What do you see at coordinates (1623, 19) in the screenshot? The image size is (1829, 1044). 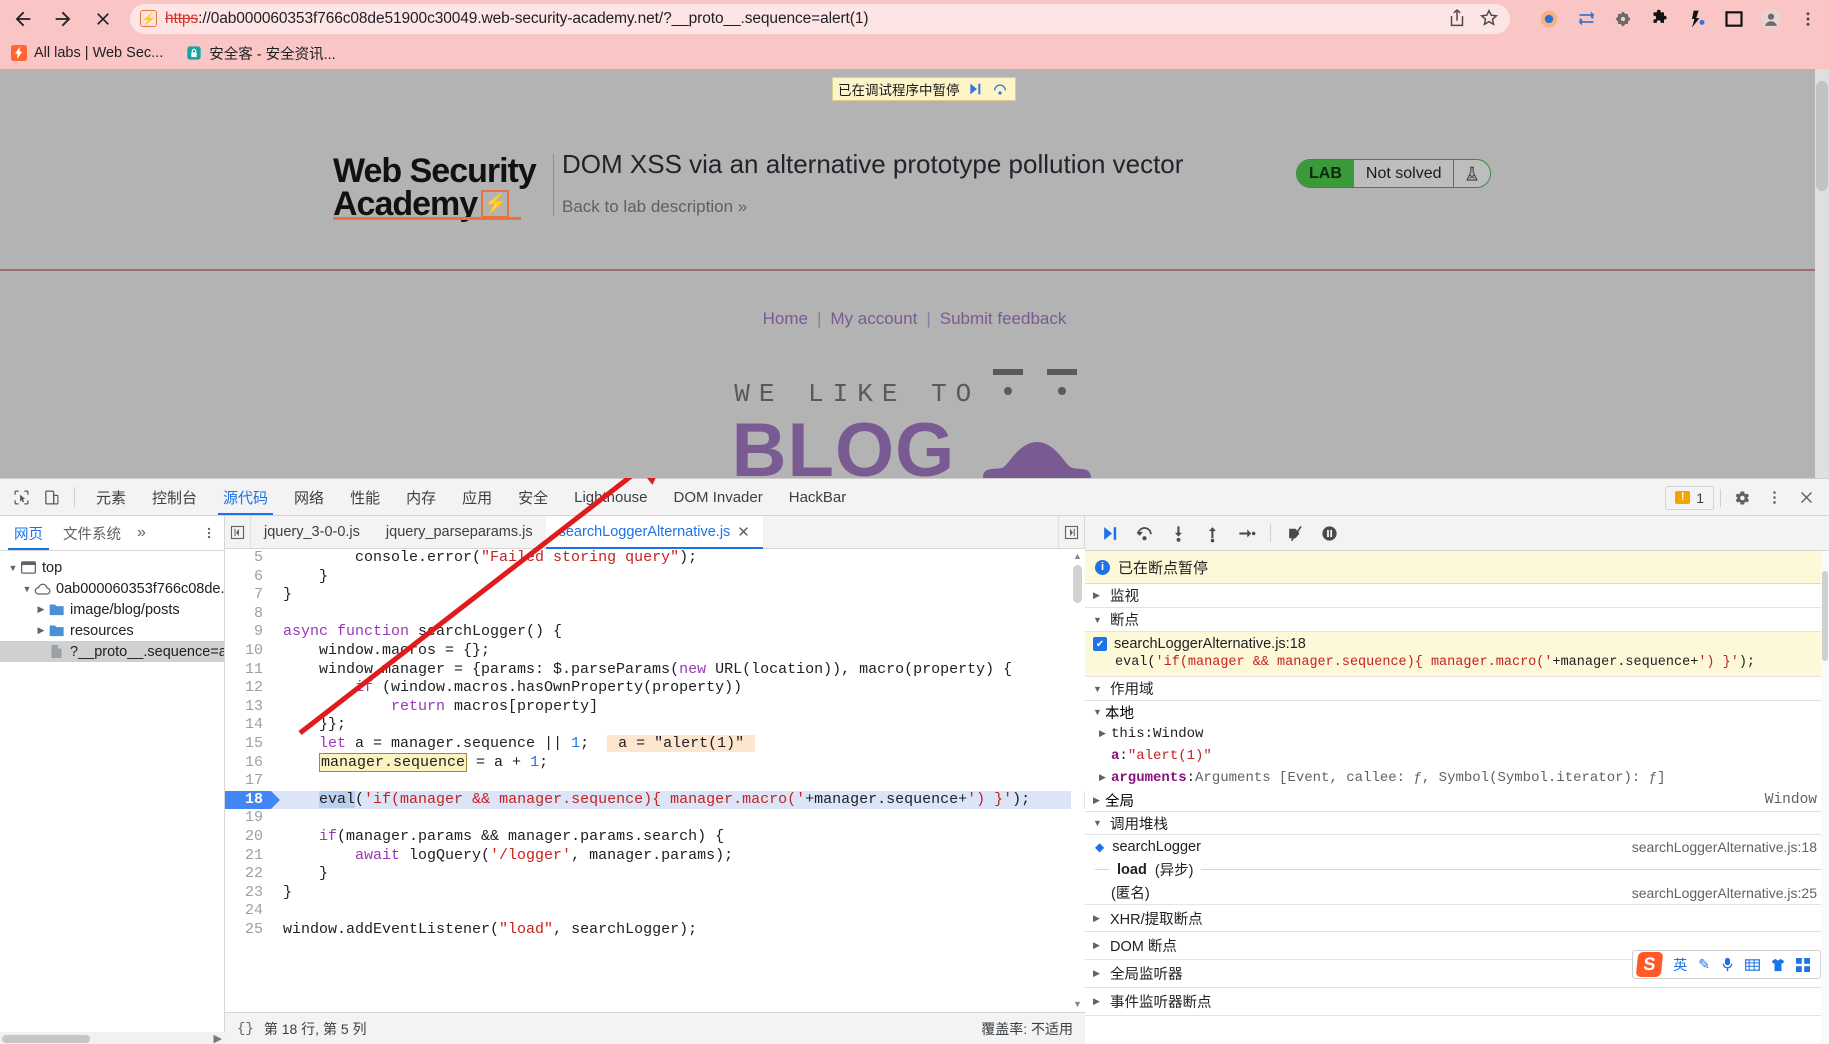 I see `bug-icon` at bounding box center [1623, 19].